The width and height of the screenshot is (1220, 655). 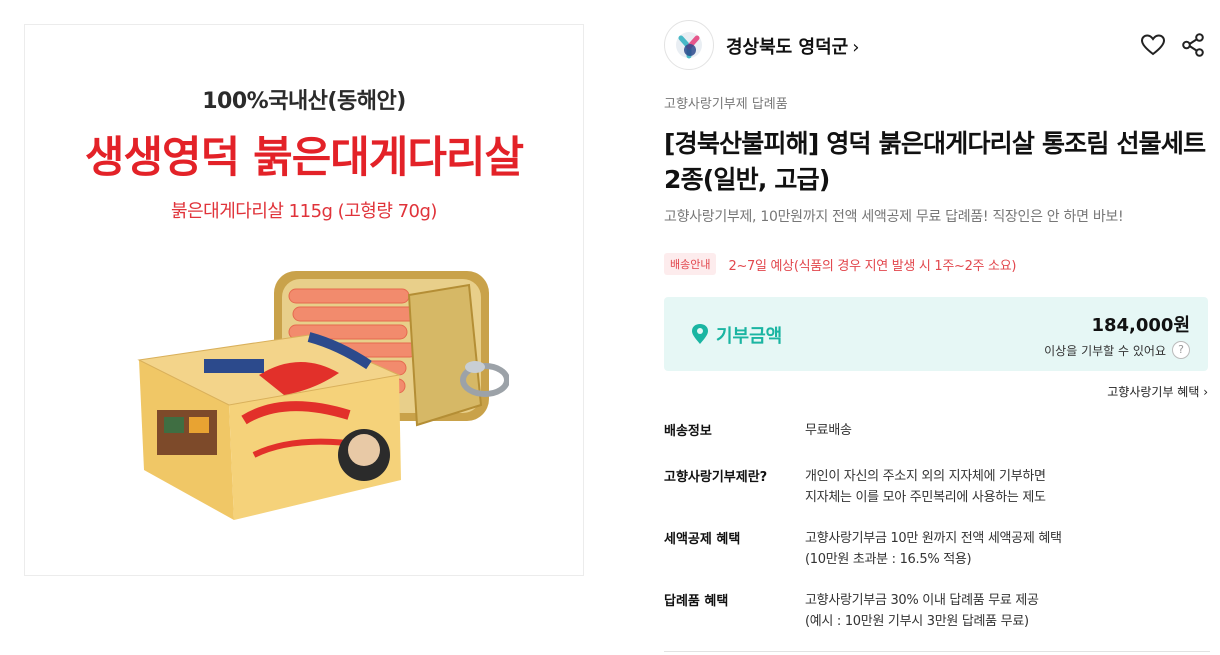 I want to click on heart-icon, so click(x=1153, y=45).